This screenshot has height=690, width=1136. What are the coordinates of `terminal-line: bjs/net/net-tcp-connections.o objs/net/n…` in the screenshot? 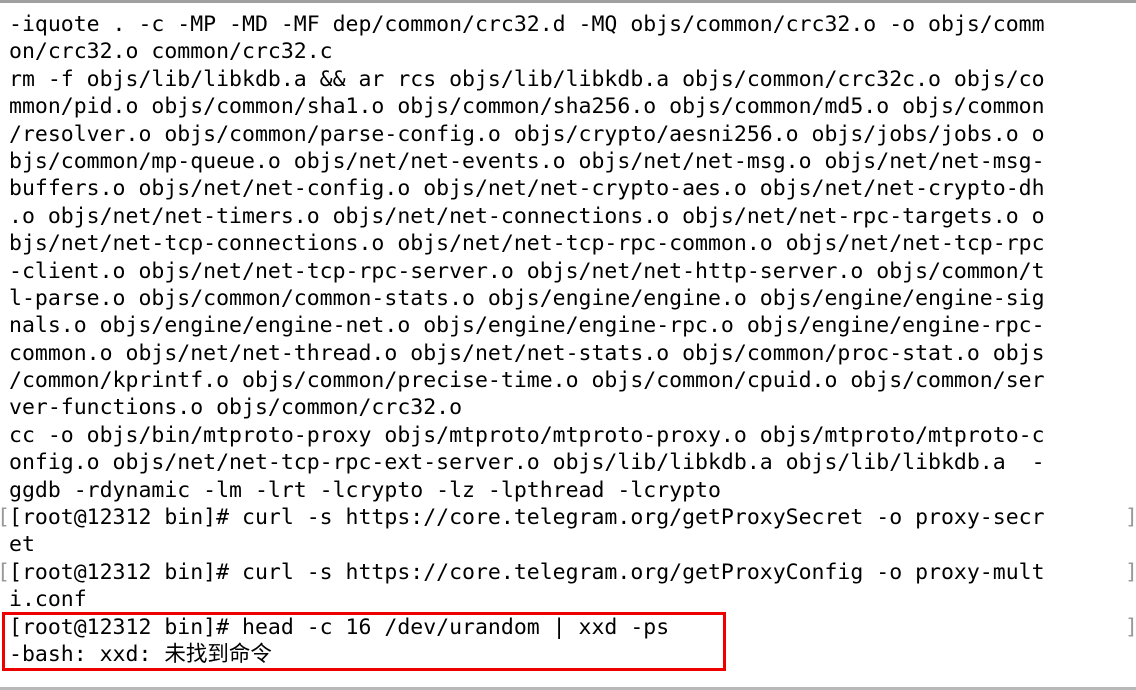 It's located at (527, 244).